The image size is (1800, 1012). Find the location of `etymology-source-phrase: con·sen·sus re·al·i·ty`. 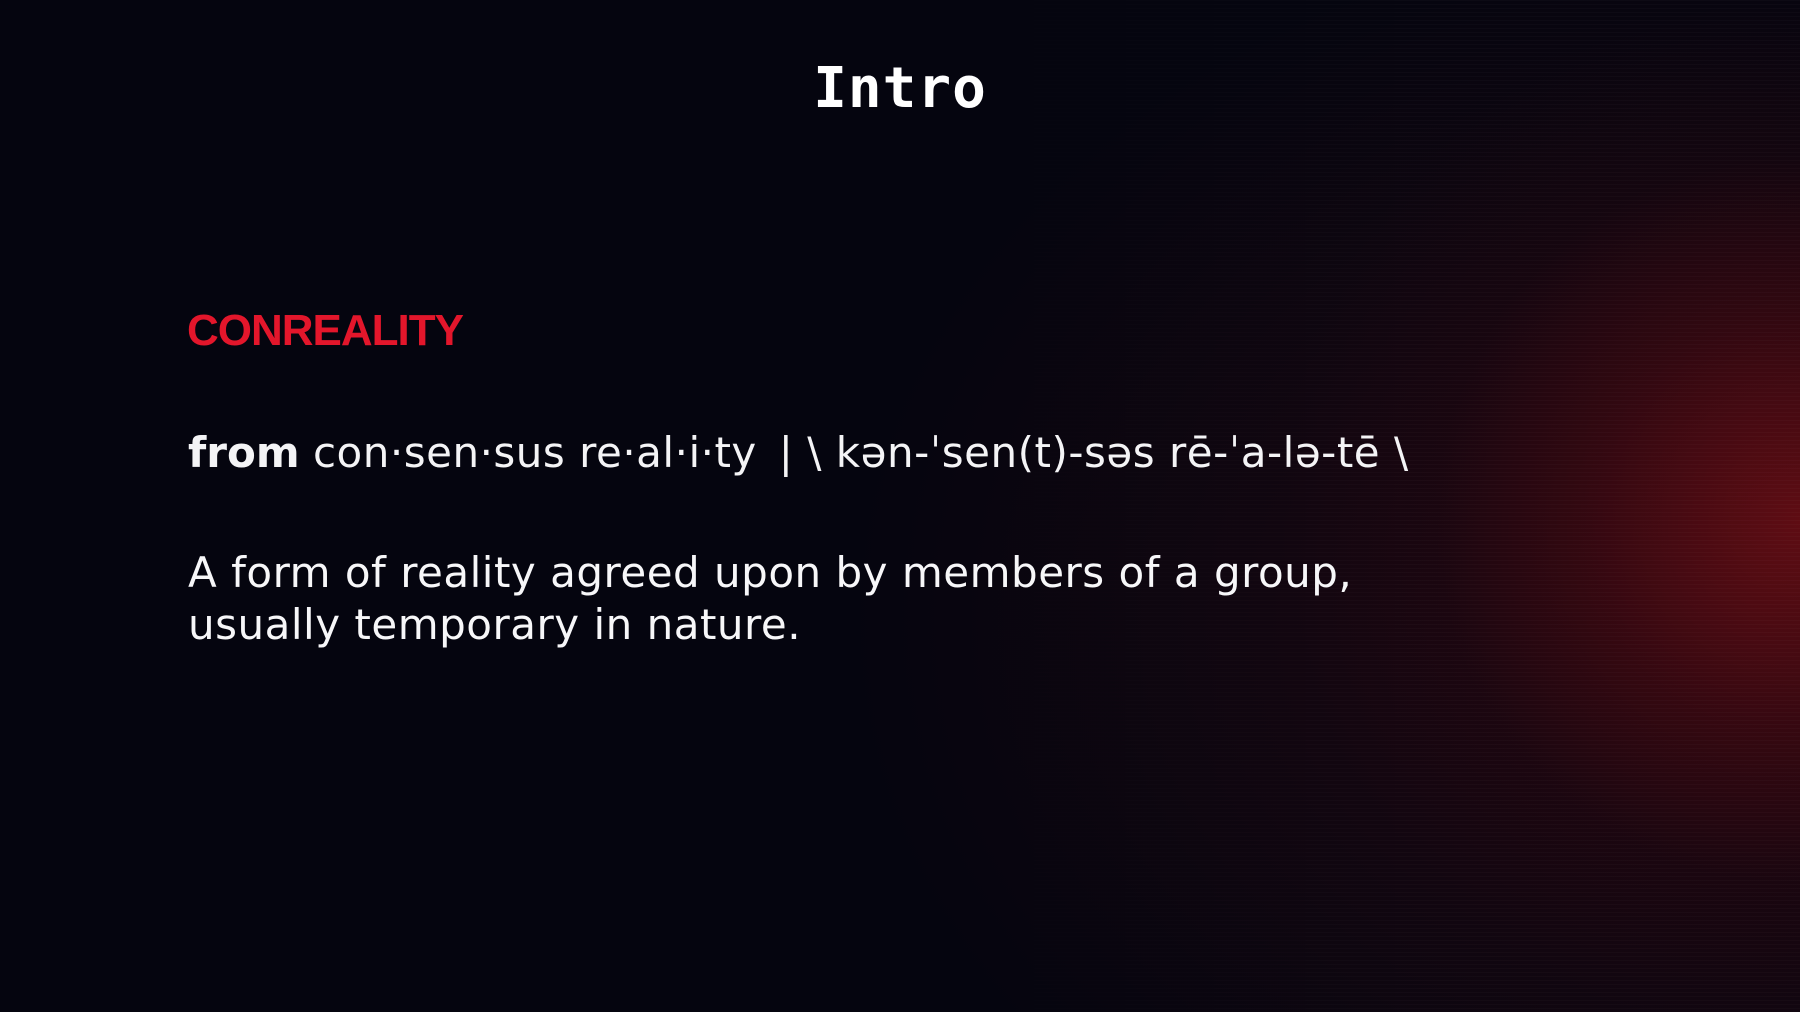

etymology-source-phrase: con·sen·sus re·al·i·ty is located at coordinates (534, 452).